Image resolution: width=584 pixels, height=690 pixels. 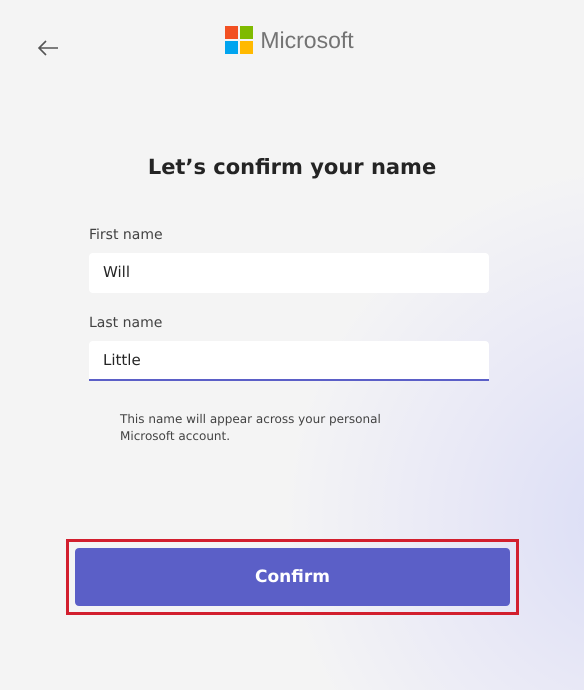 What do you see at coordinates (289, 361) in the screenshot?
I see `input-field: Little` at bounding box center [289, 361].